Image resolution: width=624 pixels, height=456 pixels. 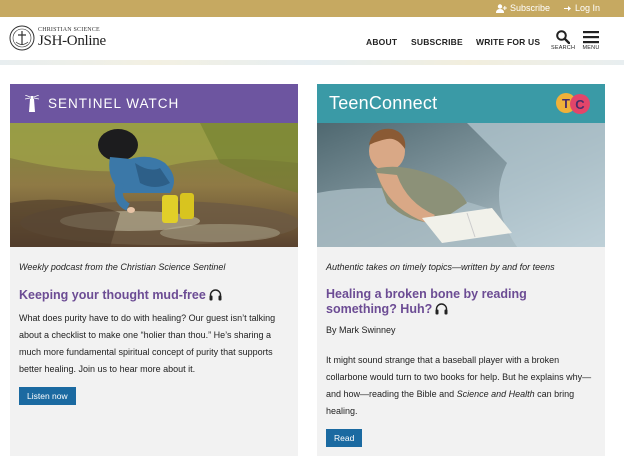 What do you see at coordinates (563, 48) in the screenshot?
I see `search-caption: SEARCH` at bounding box center [563, 48].